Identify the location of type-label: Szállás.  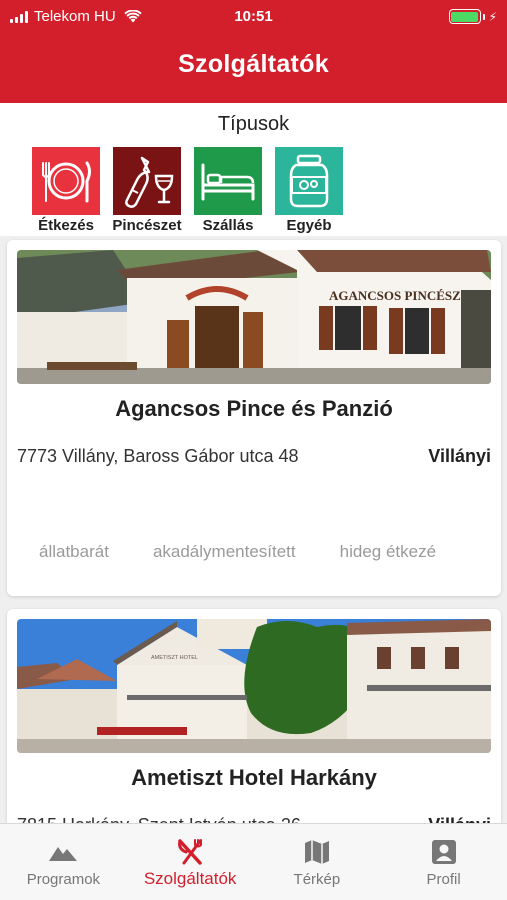
(228, 225).